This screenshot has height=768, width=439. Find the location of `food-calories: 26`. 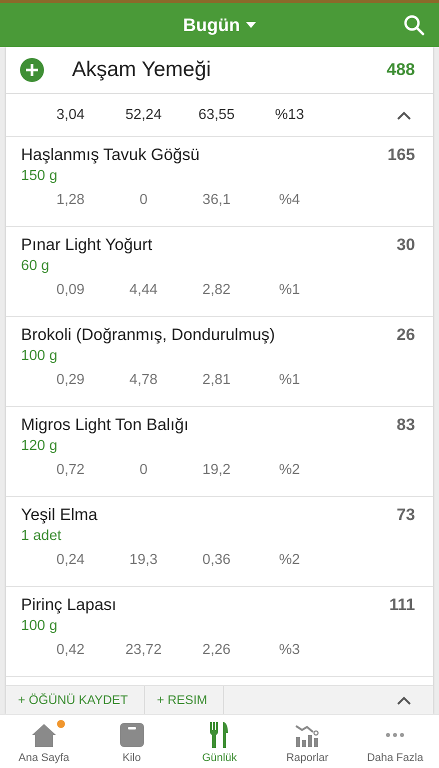

food-calories: 26 is located at coordinates (405, 335).